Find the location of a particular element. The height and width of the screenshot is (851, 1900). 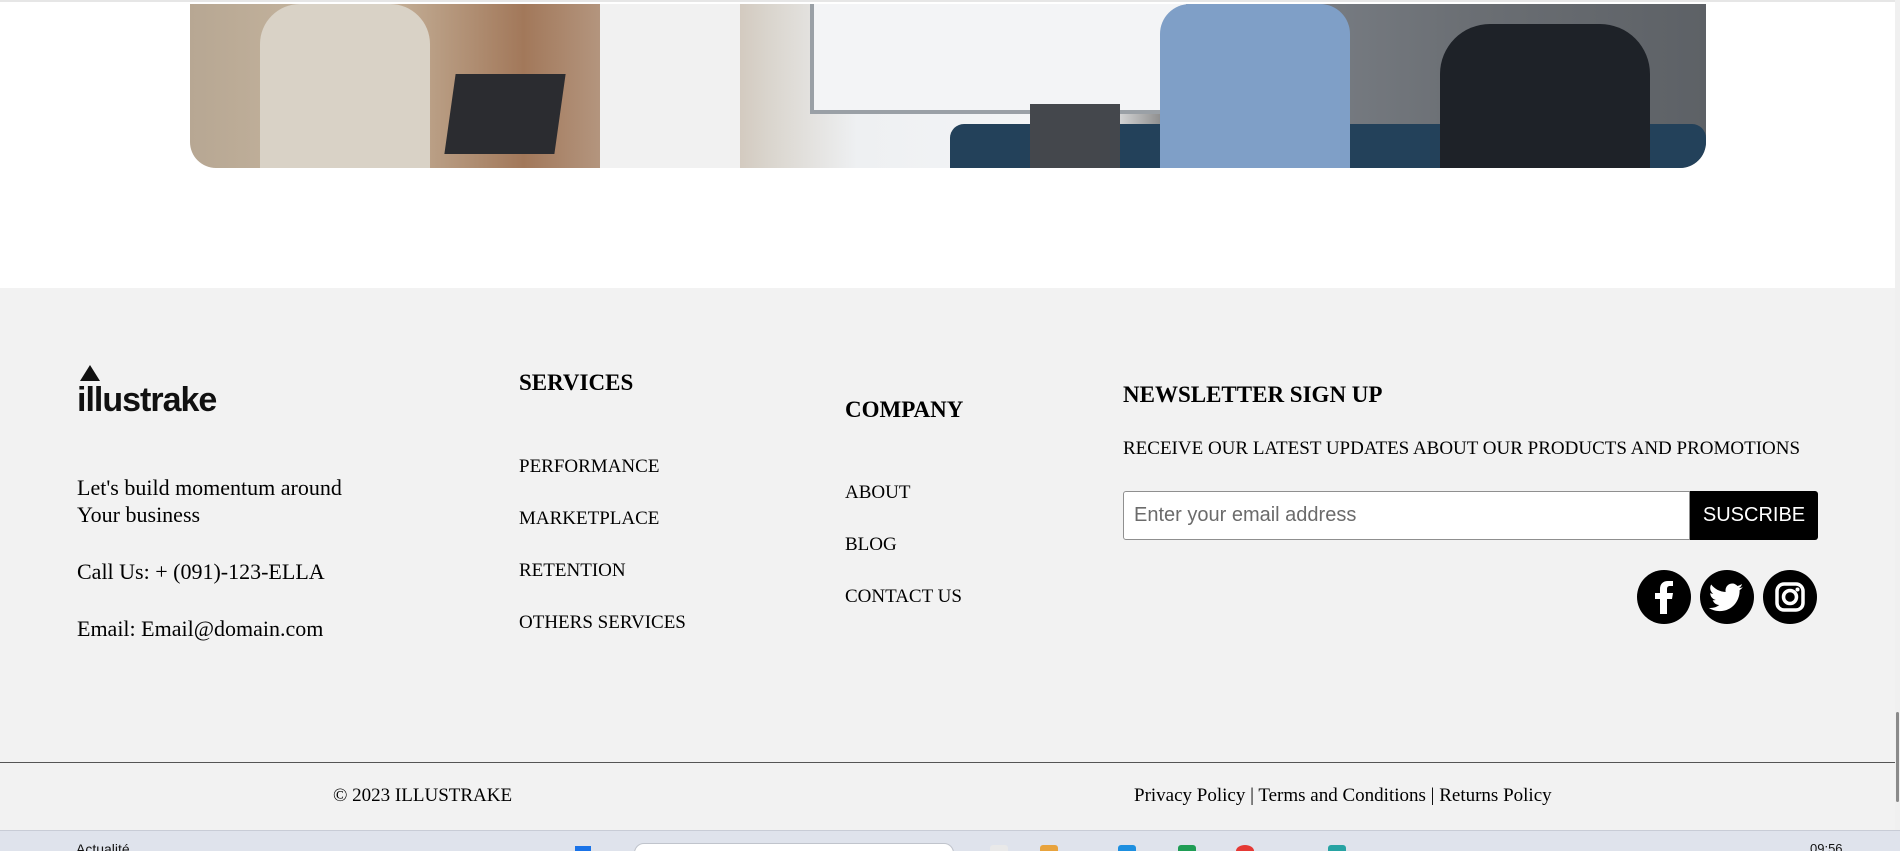

page-scrollbar is located at coordinates (1897, 415).